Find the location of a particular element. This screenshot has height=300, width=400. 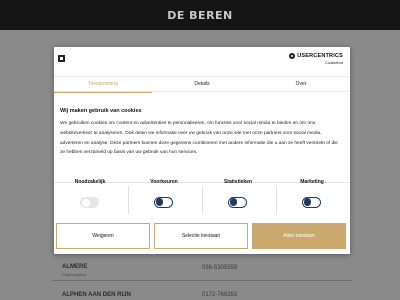

toggle-marketing is located at coordinates (311, 202).